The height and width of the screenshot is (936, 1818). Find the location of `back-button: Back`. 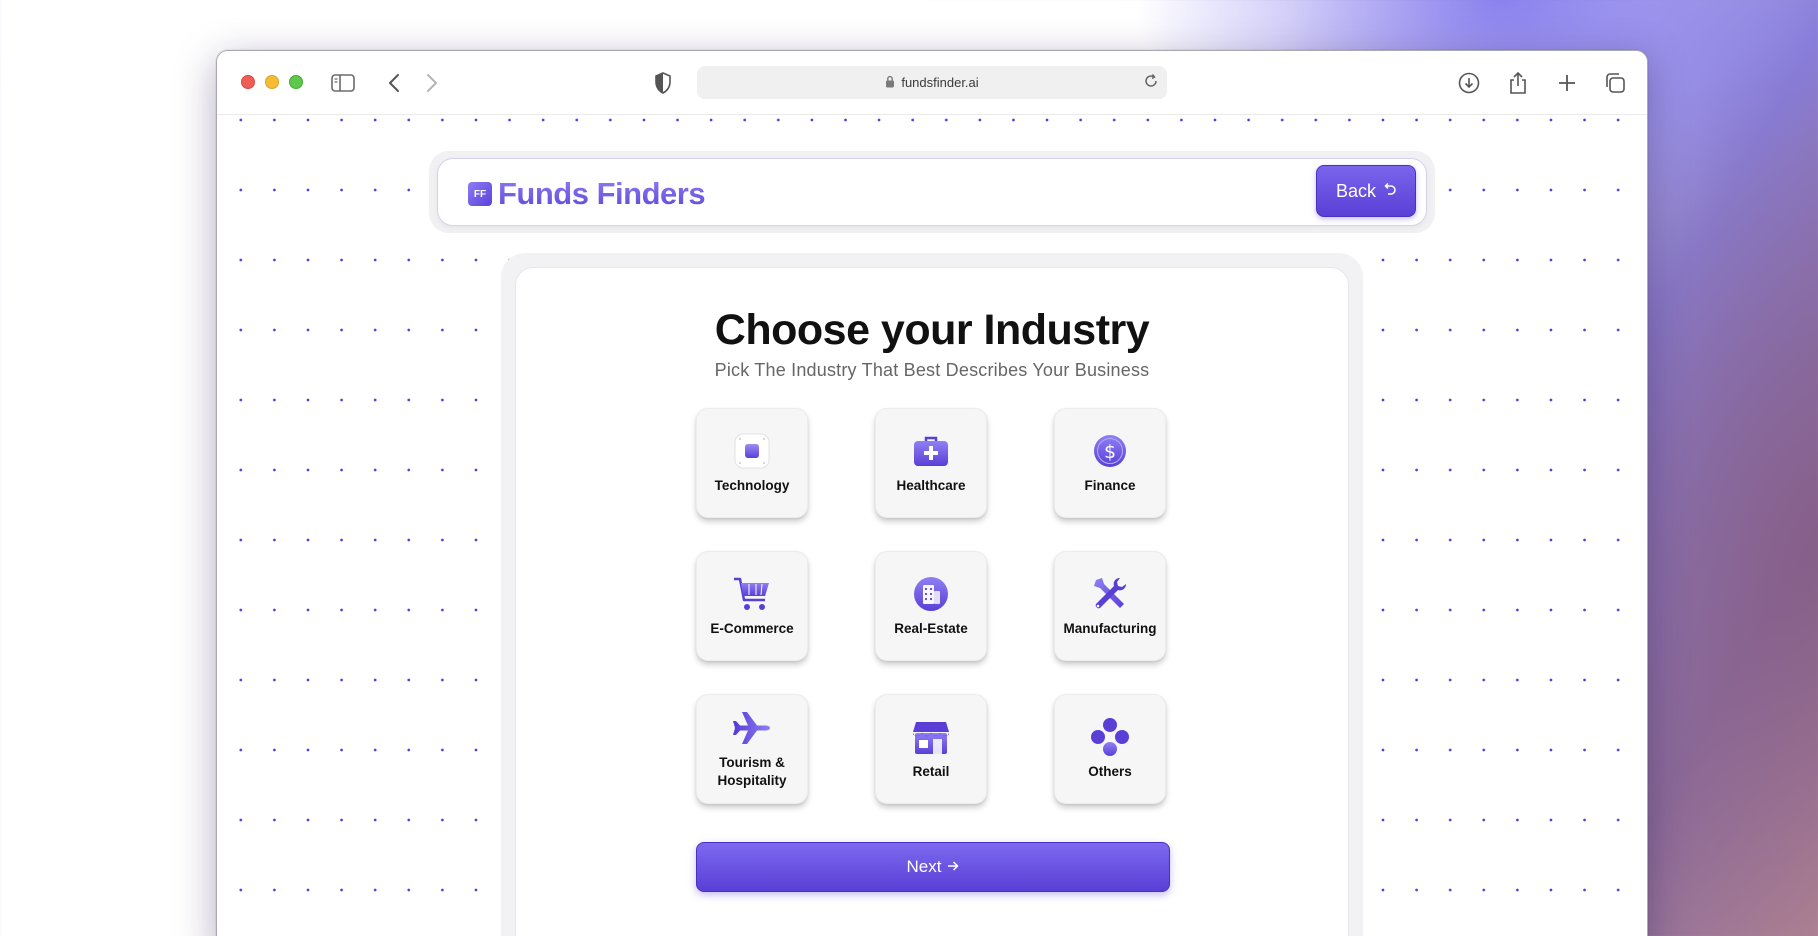

back-button: Back is located at coordinates (1366, 191).